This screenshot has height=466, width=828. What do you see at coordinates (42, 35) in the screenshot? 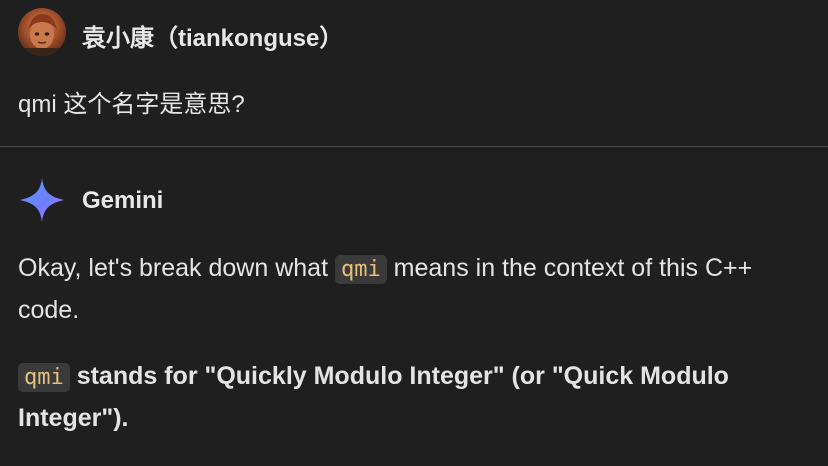
I see `avatar-portrait-icon` at bounding box center [42, 35].